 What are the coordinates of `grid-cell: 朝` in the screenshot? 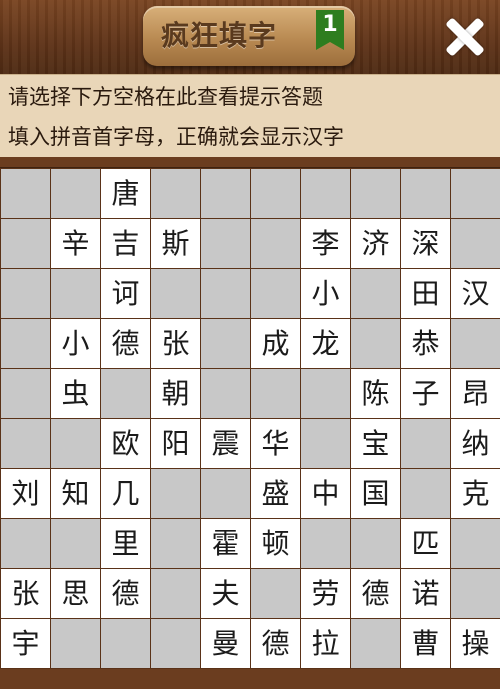 It's located at (175, 393).